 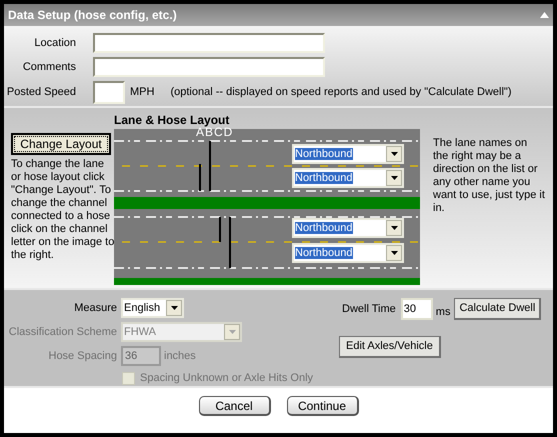 I want to click on edit-axles-button: Edit Axles/Vehicle, so click(x=390, y=347).